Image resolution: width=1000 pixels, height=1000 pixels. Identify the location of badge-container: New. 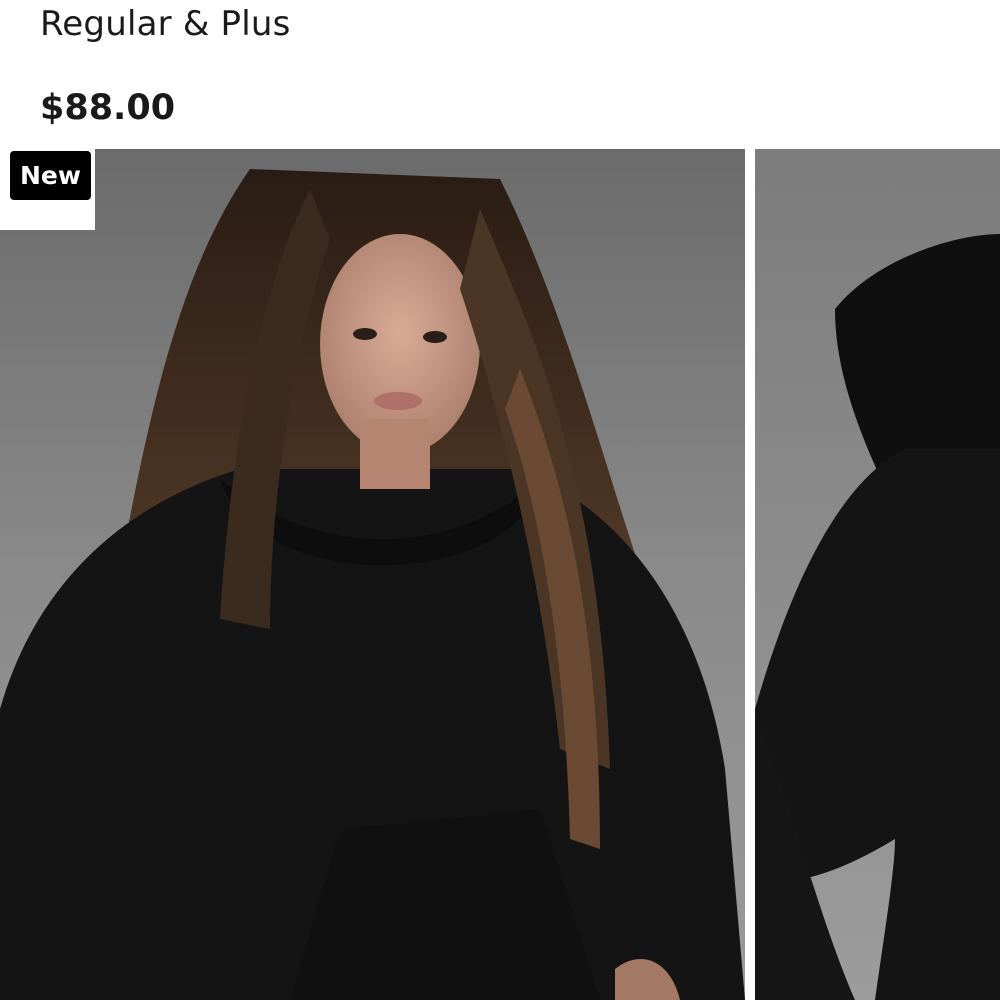
(47, 189).